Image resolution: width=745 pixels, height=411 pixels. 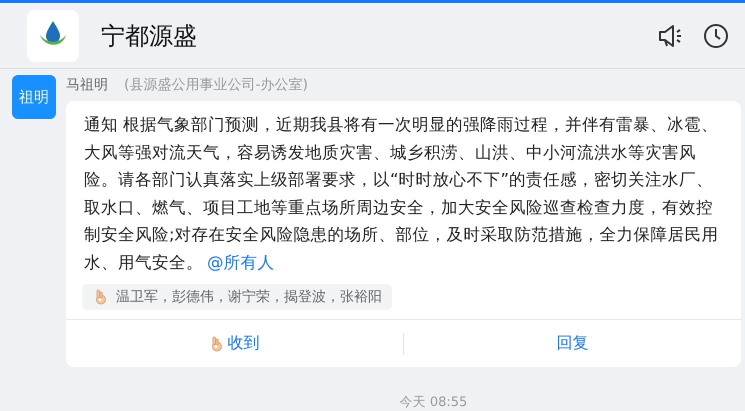 I want to click on company-logo, so click(x=53, y=36).